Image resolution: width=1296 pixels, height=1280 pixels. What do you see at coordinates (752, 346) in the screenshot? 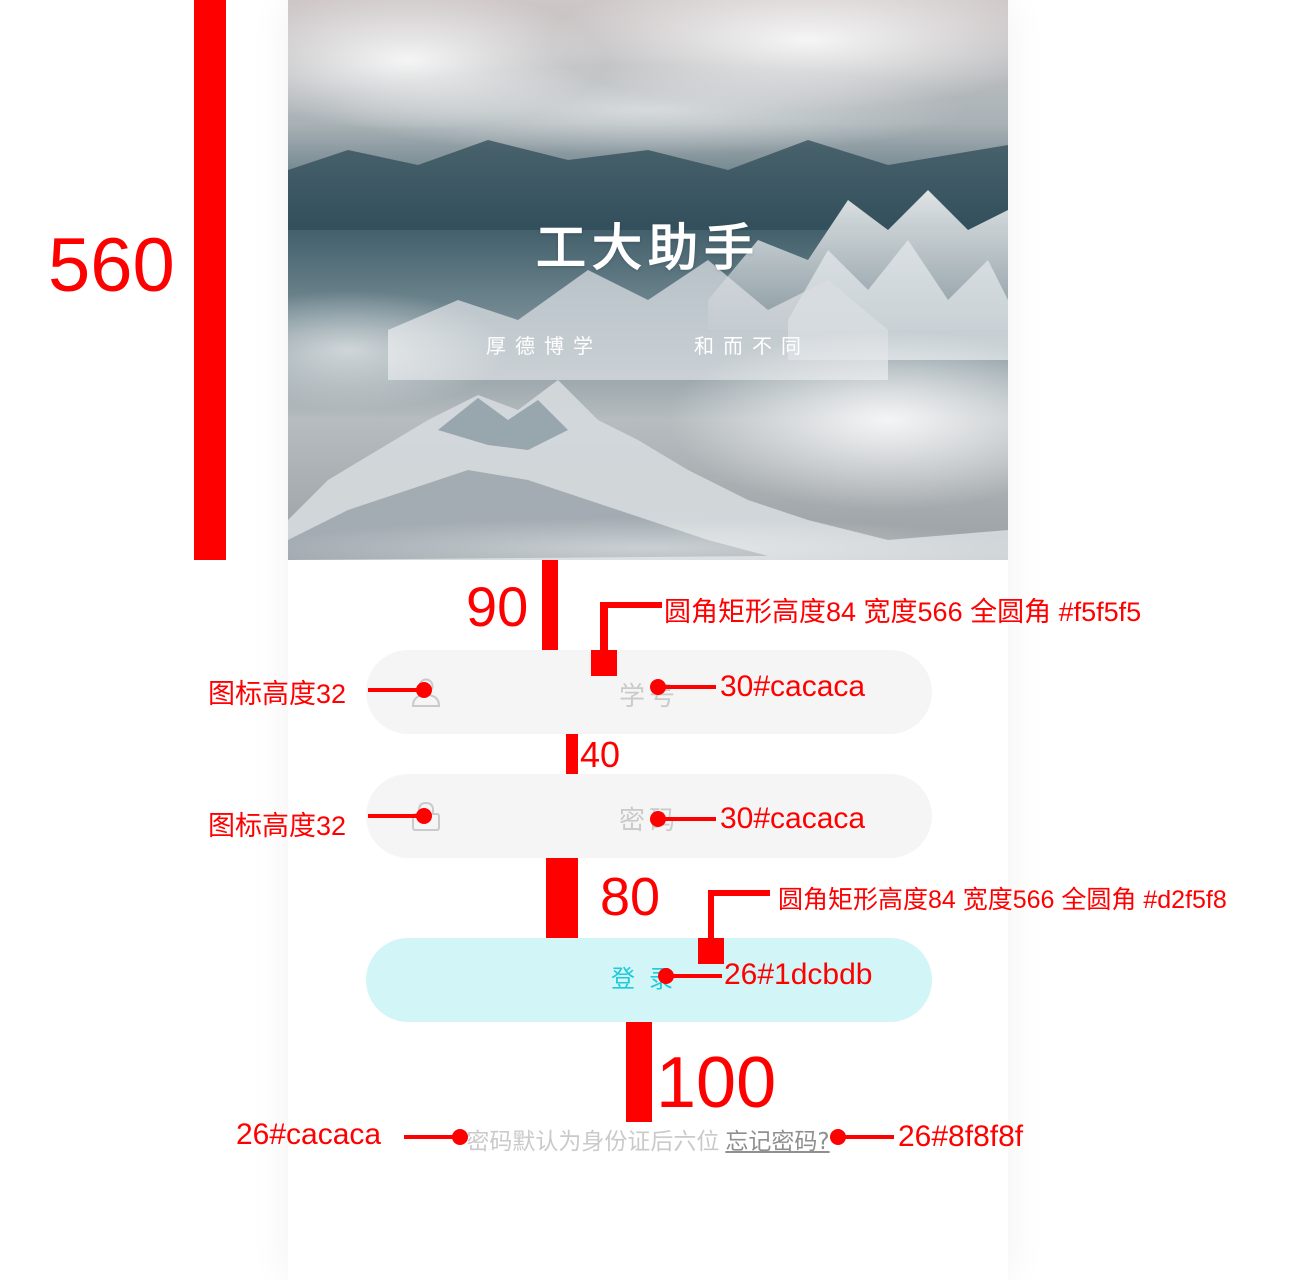
I see `motto-right: 和而不同` at bounding box center [752, 346].